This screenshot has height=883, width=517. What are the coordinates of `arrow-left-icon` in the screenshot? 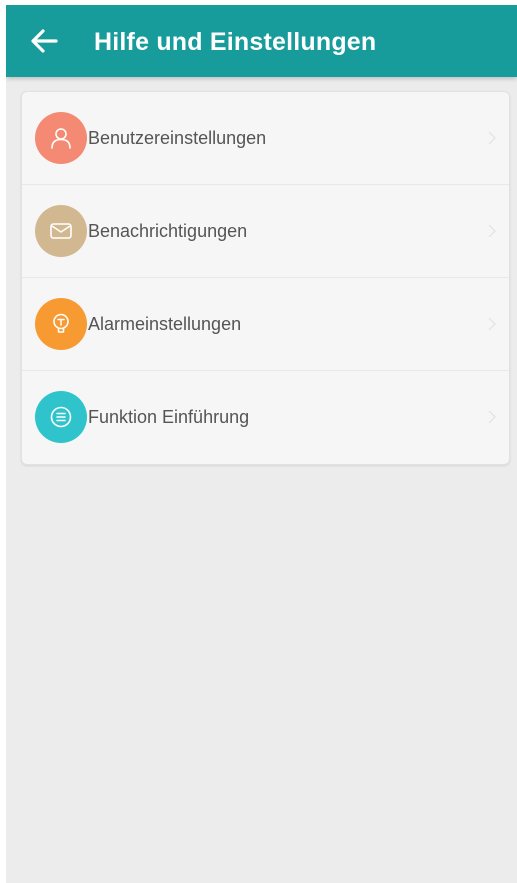 It's located at (44, 41).